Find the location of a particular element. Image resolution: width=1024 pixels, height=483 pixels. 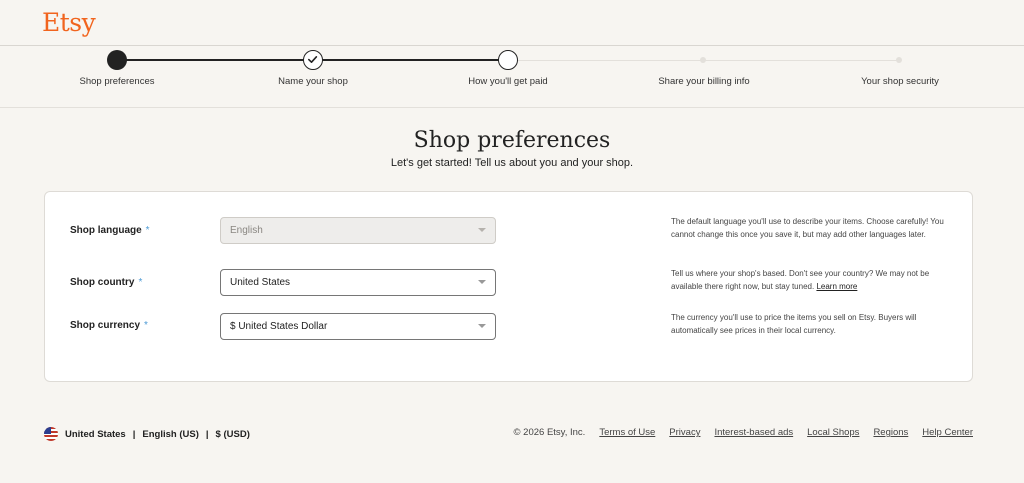

step-1-current-dot is located at coordinates (117, 60).